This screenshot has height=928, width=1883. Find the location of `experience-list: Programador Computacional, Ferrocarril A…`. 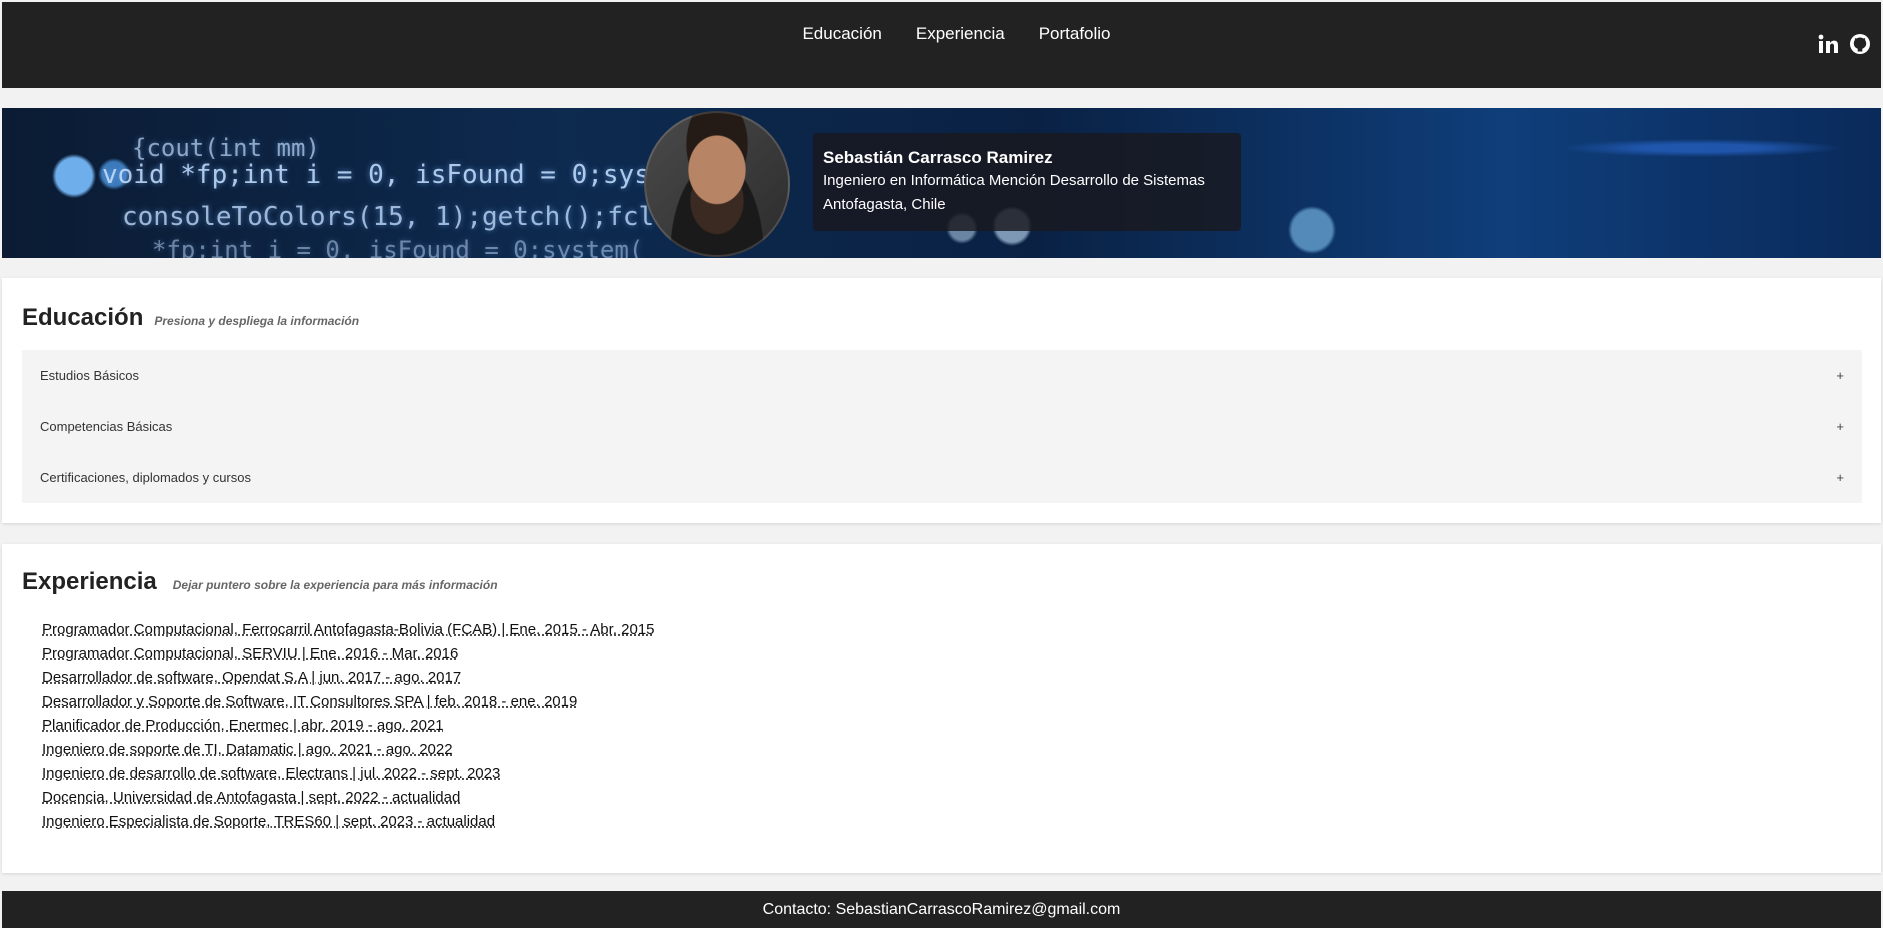

experience-list: Programador Computacional, Ferrocarril A… is located at coordinates (348, 726).